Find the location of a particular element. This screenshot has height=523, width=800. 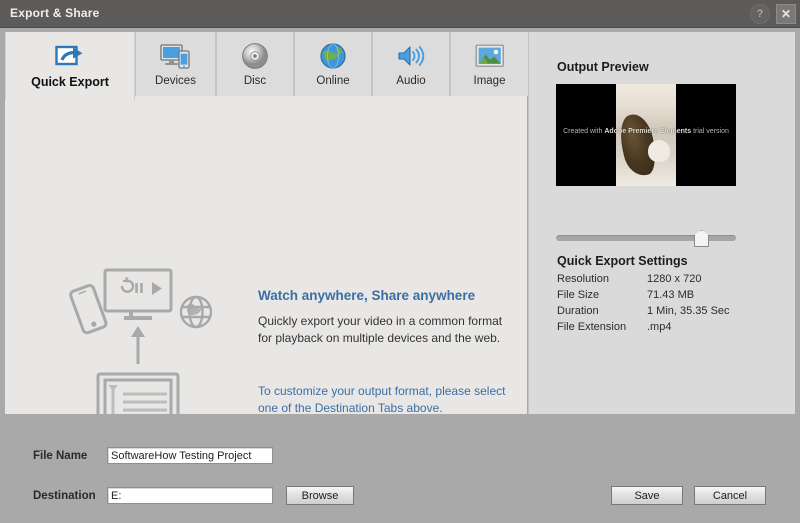

tab-devices: Devices is located at coordinates (175, 64).